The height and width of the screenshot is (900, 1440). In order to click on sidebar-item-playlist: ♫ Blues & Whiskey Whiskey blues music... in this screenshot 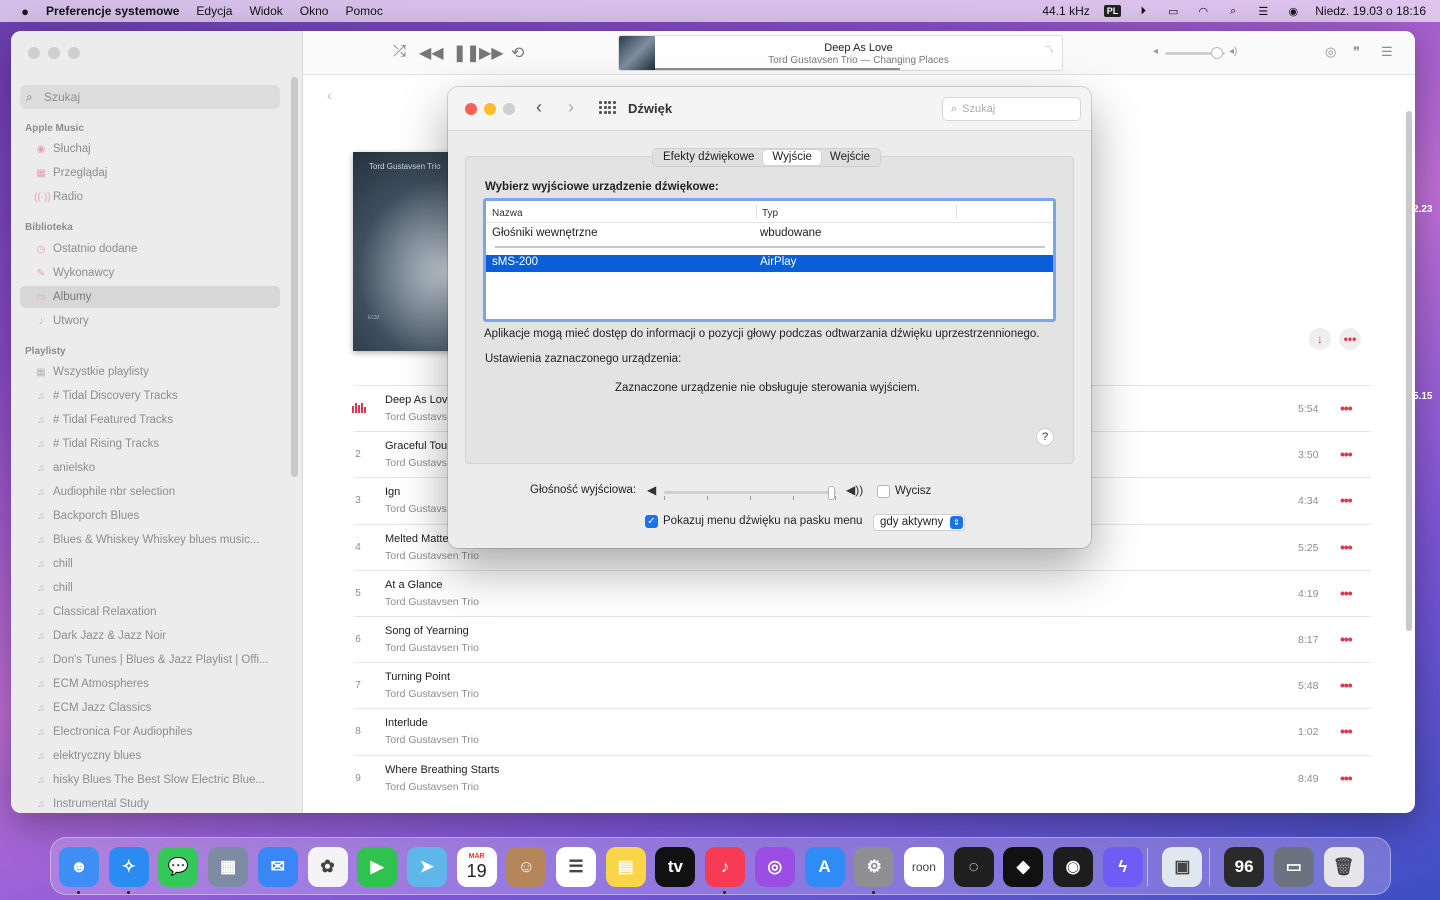, I will do `click(150, 540)`.